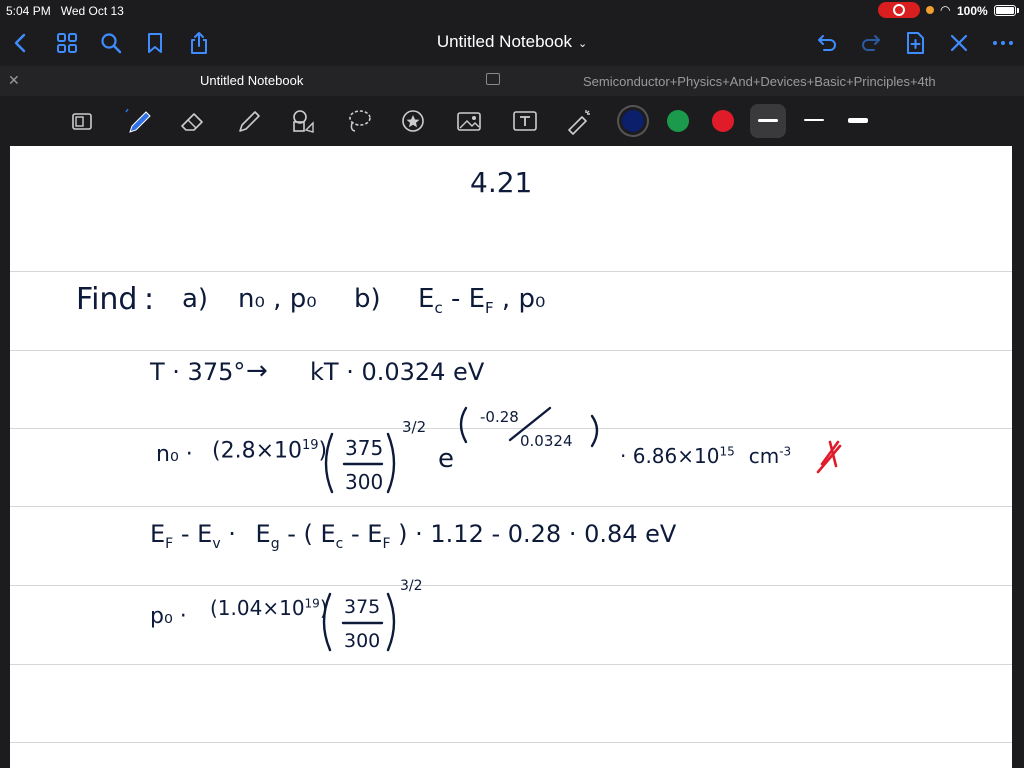 This screenshot has width=1024, height=768. I want to click on redo-icon, so click(871, 43).